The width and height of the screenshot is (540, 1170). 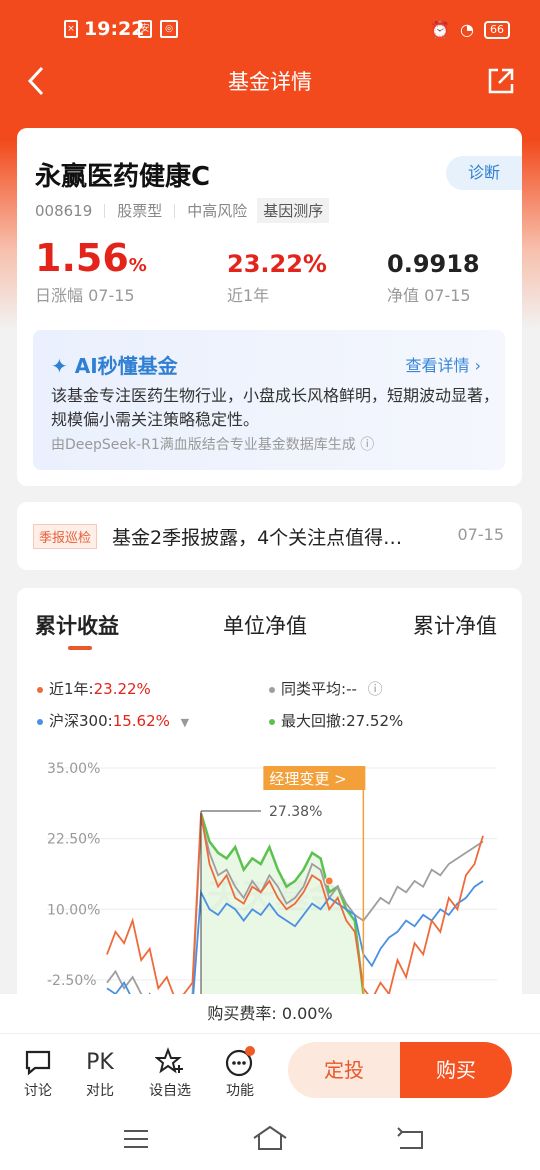 I want to click on gene-tag: 基因测序, so click(x=293, y=210).